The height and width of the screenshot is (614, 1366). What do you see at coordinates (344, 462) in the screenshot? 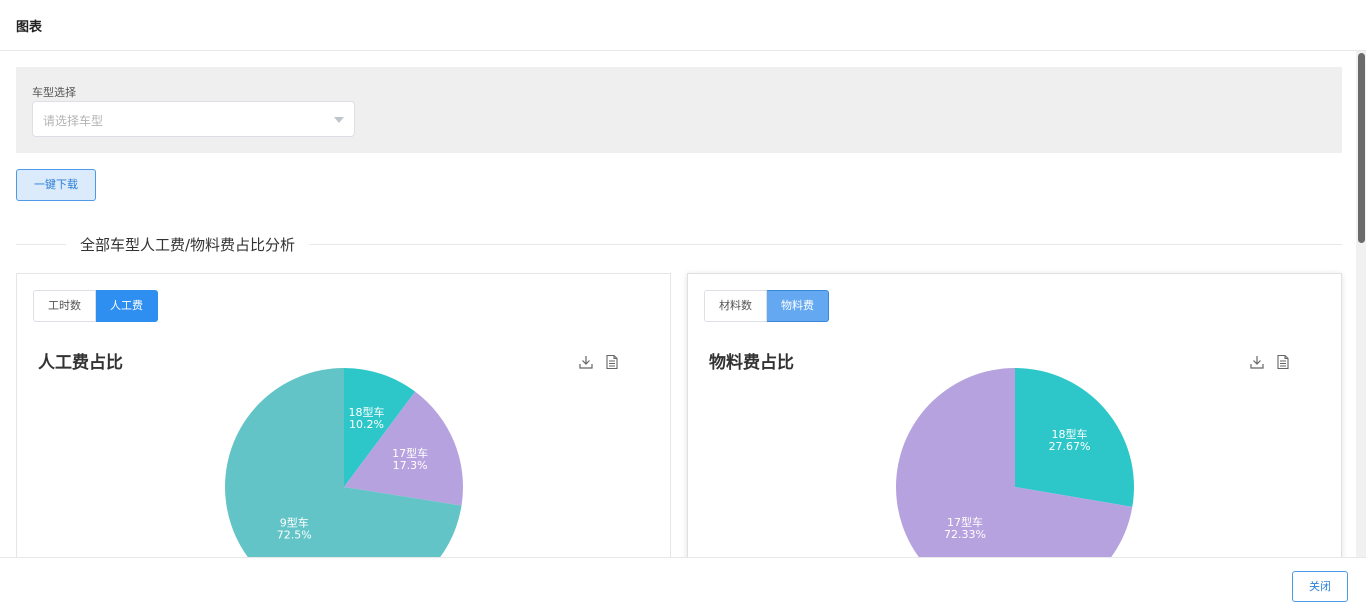
I see `labor-pie-chart: 18型车10.2% 17型车17.3% 9型车72.5%` at bounding box center [344, 462].